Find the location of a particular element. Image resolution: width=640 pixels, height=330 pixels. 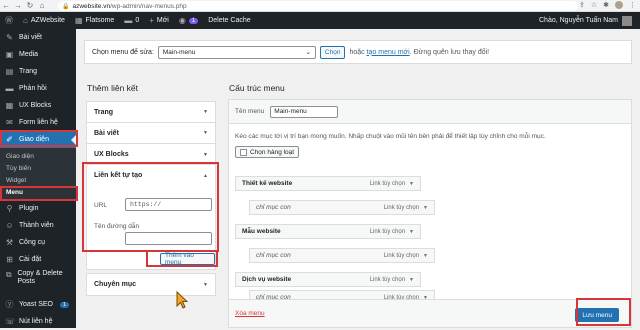

sidebar-item-label: Yoast SEO is located at coordinates (36, 304).